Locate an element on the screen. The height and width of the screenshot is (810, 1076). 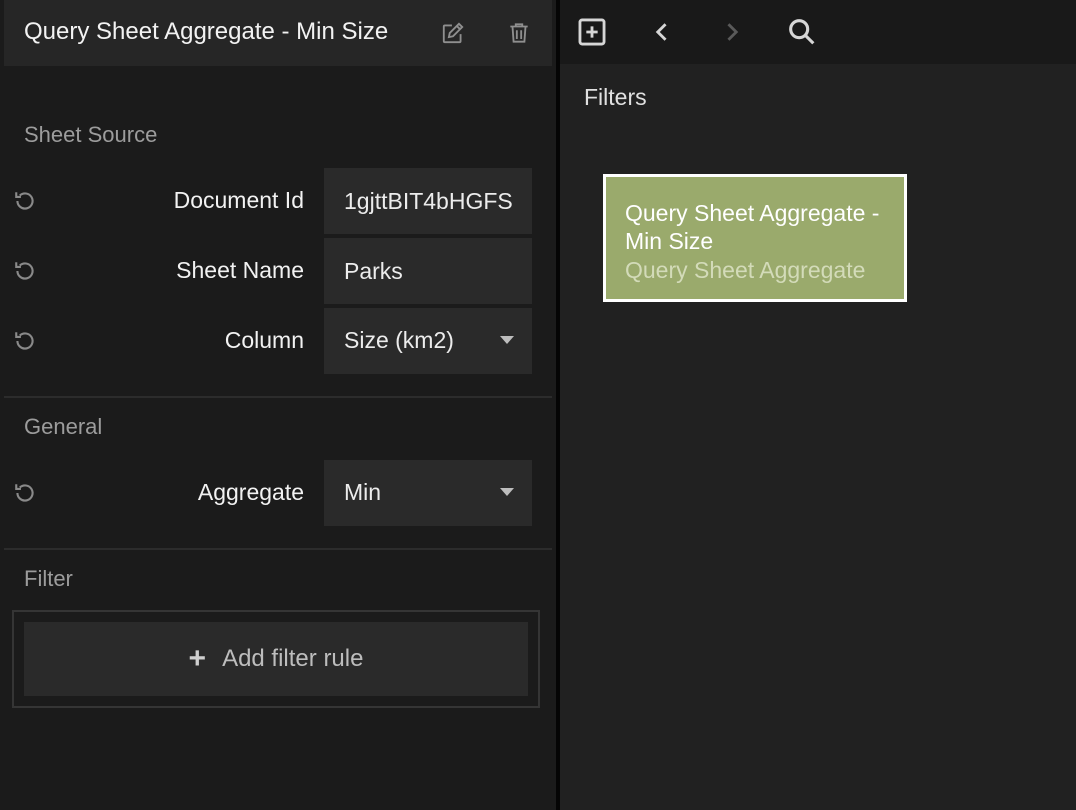
column-select: Size (km2) is located at coordinates (428, 341).